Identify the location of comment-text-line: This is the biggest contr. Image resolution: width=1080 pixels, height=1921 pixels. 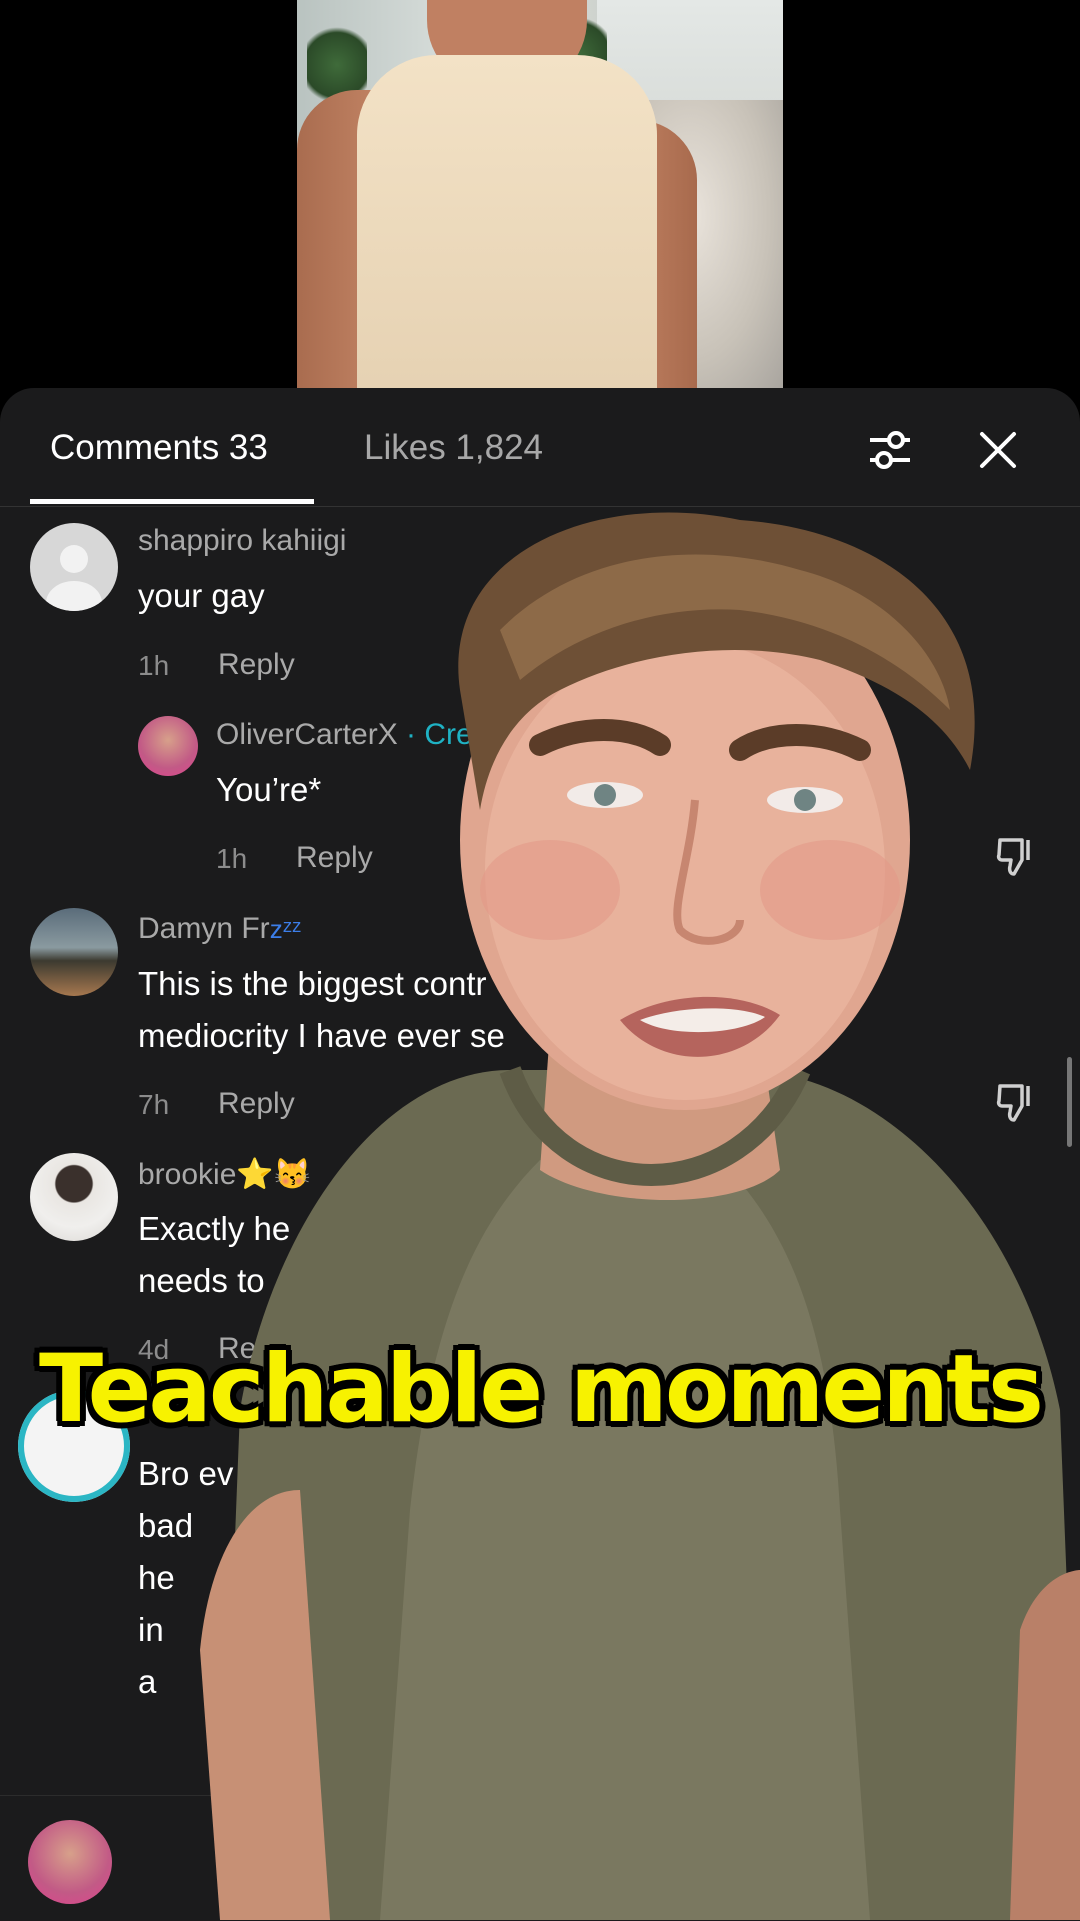
(312, 983).